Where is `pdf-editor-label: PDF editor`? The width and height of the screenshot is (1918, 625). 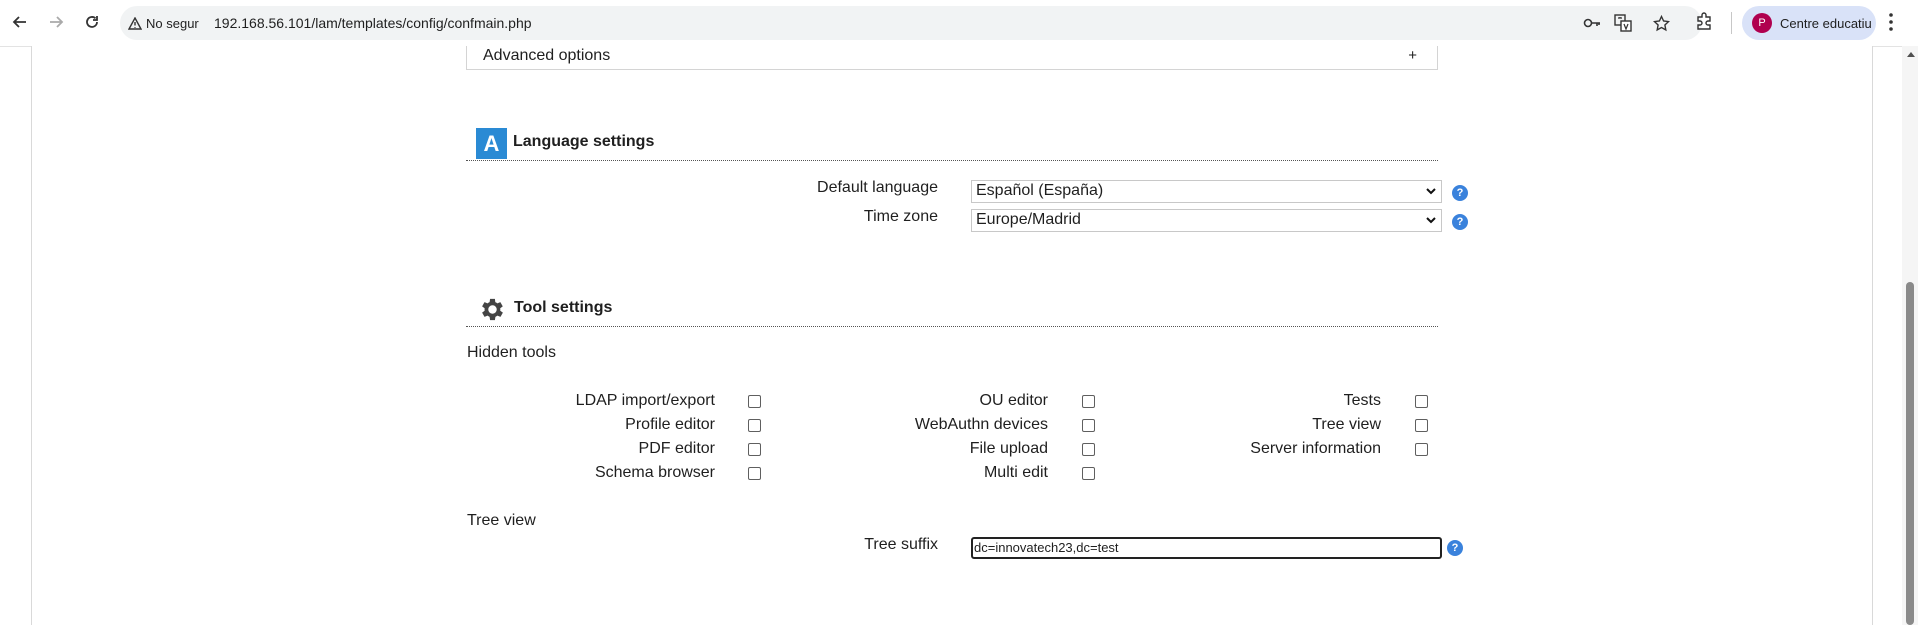 pdf-editor-label: PDF editor is located at coordinates (676, 448).